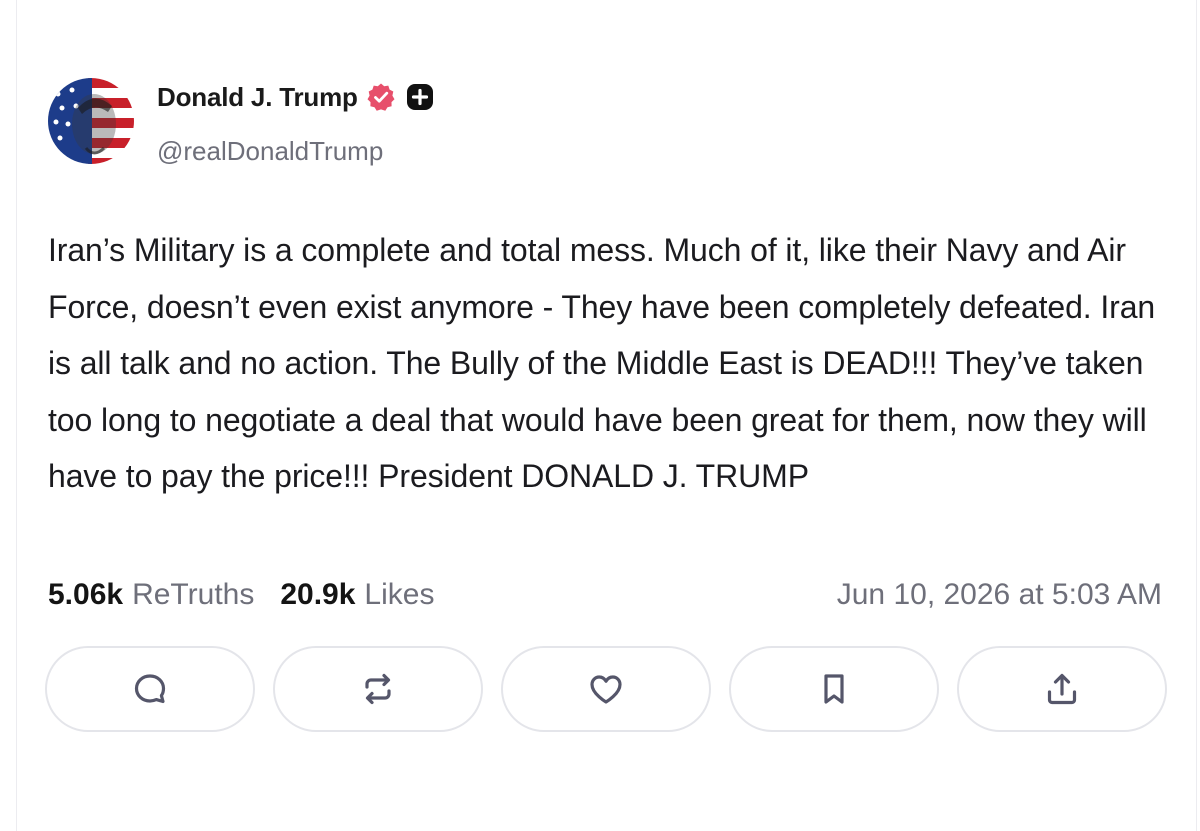  I want to click on share-button, so click(1062, 689).